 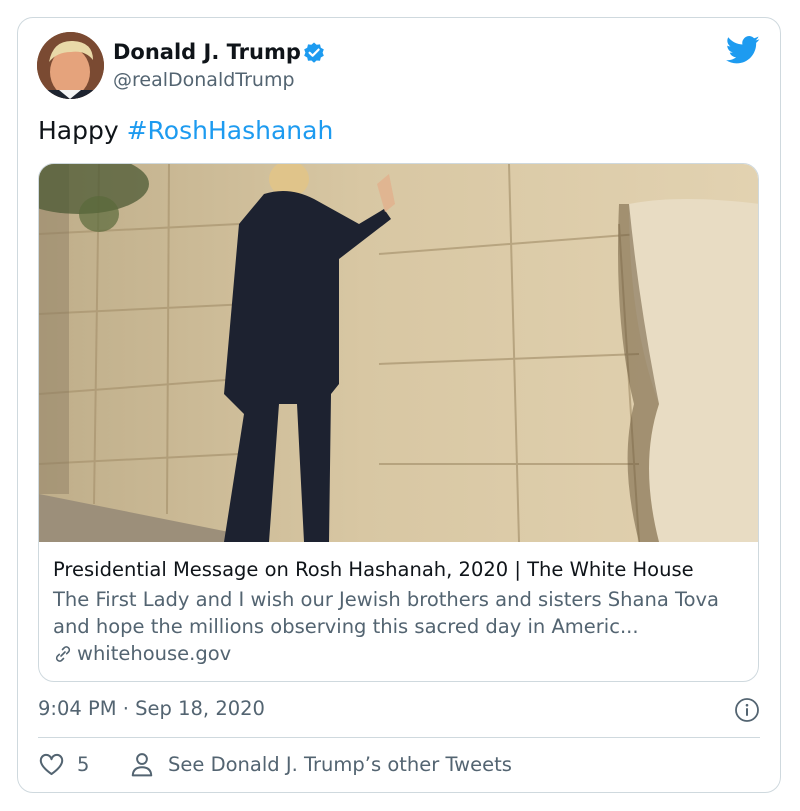 What do you see at coordinates (151, 709) in the screenshot?
I see `tweet-timestamp: 9:04 PM · Sep 18, 2020` at bounding box center [151, 709].